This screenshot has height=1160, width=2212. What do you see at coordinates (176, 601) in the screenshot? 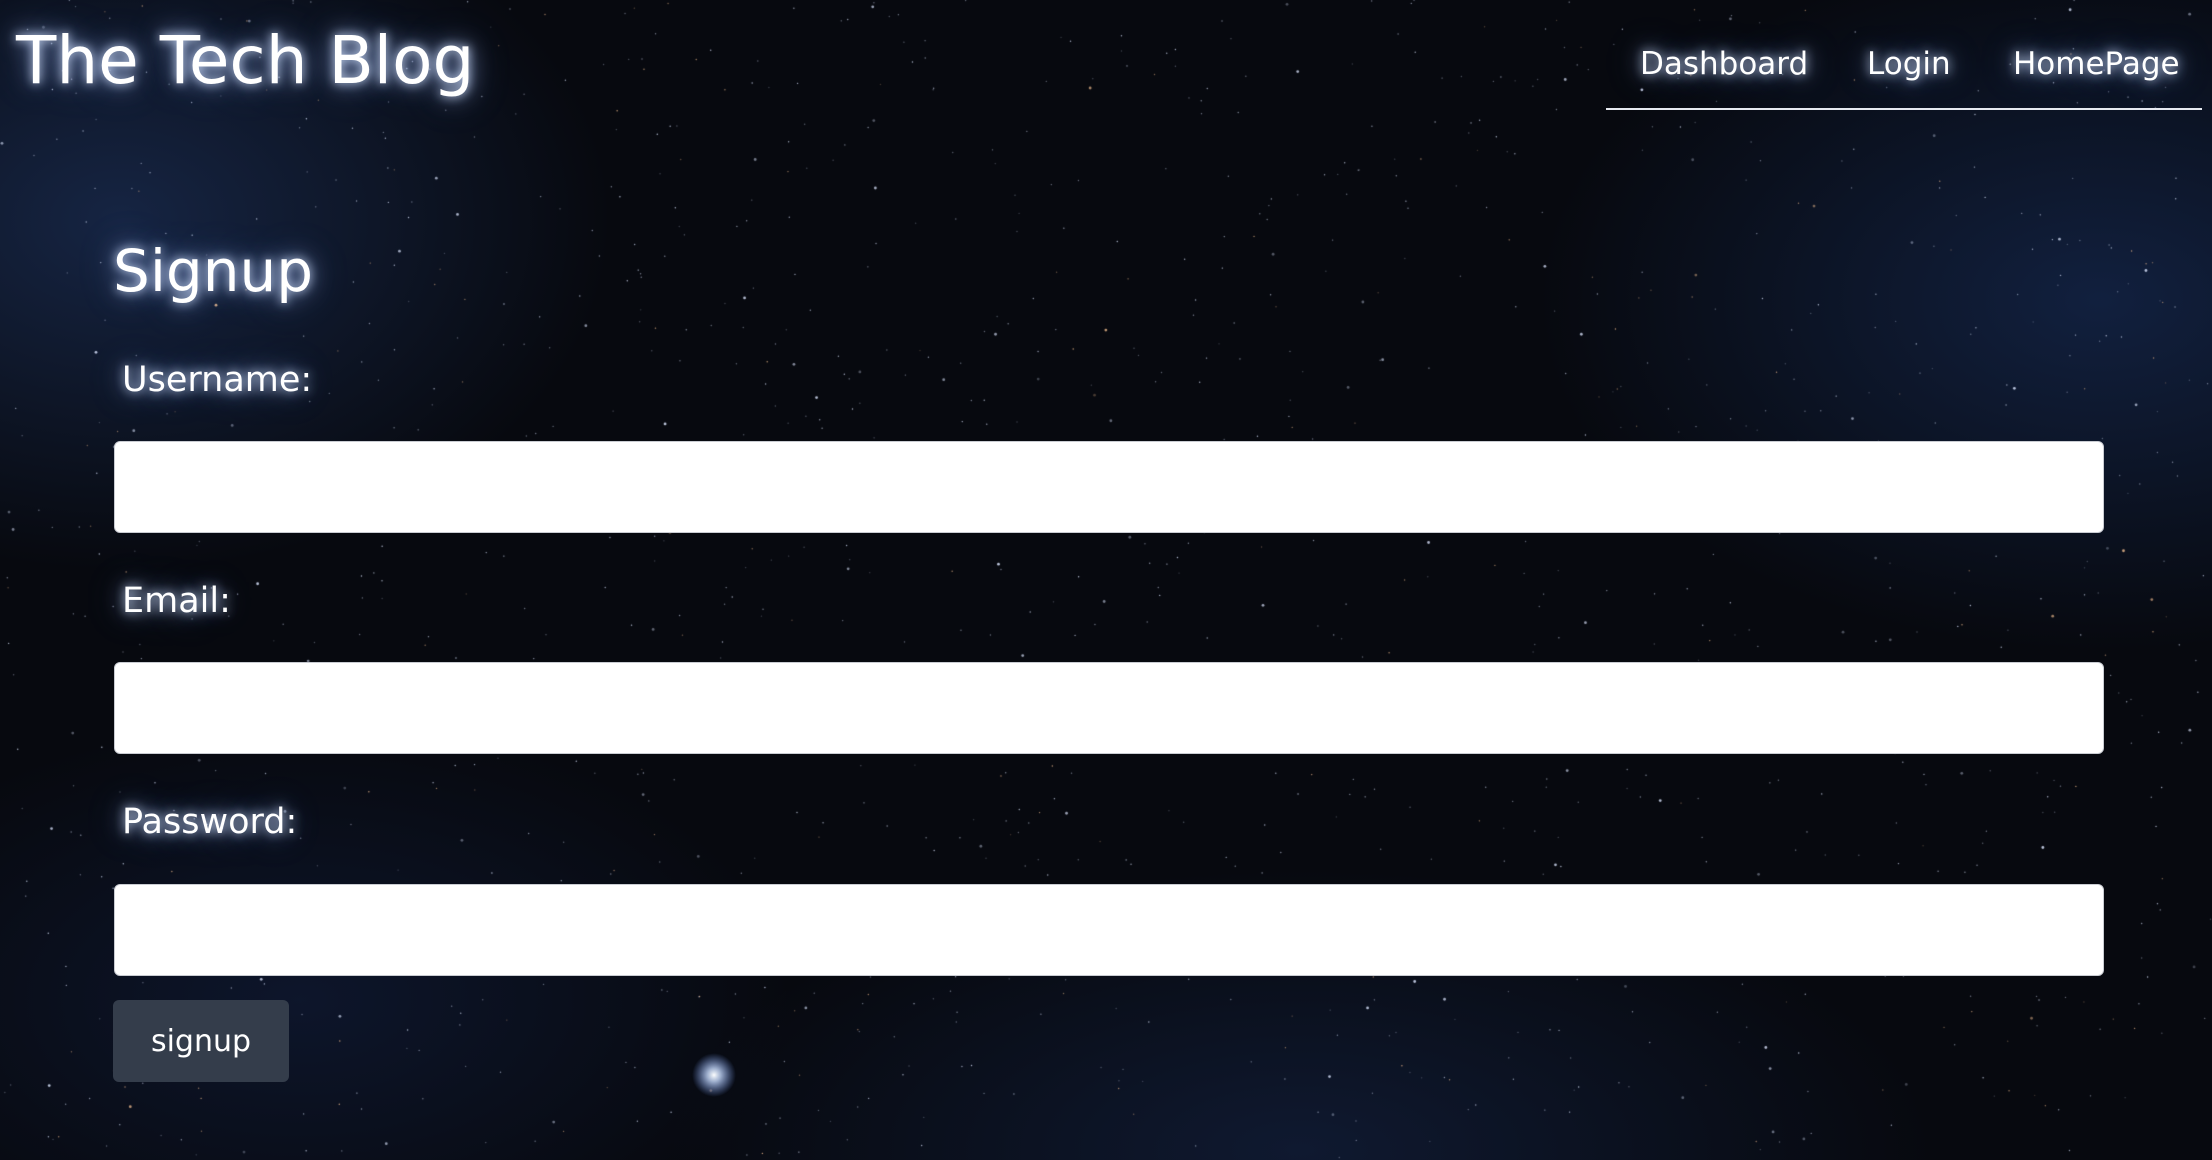
I see `email-label: Email:` at bounding box center [176, 601].